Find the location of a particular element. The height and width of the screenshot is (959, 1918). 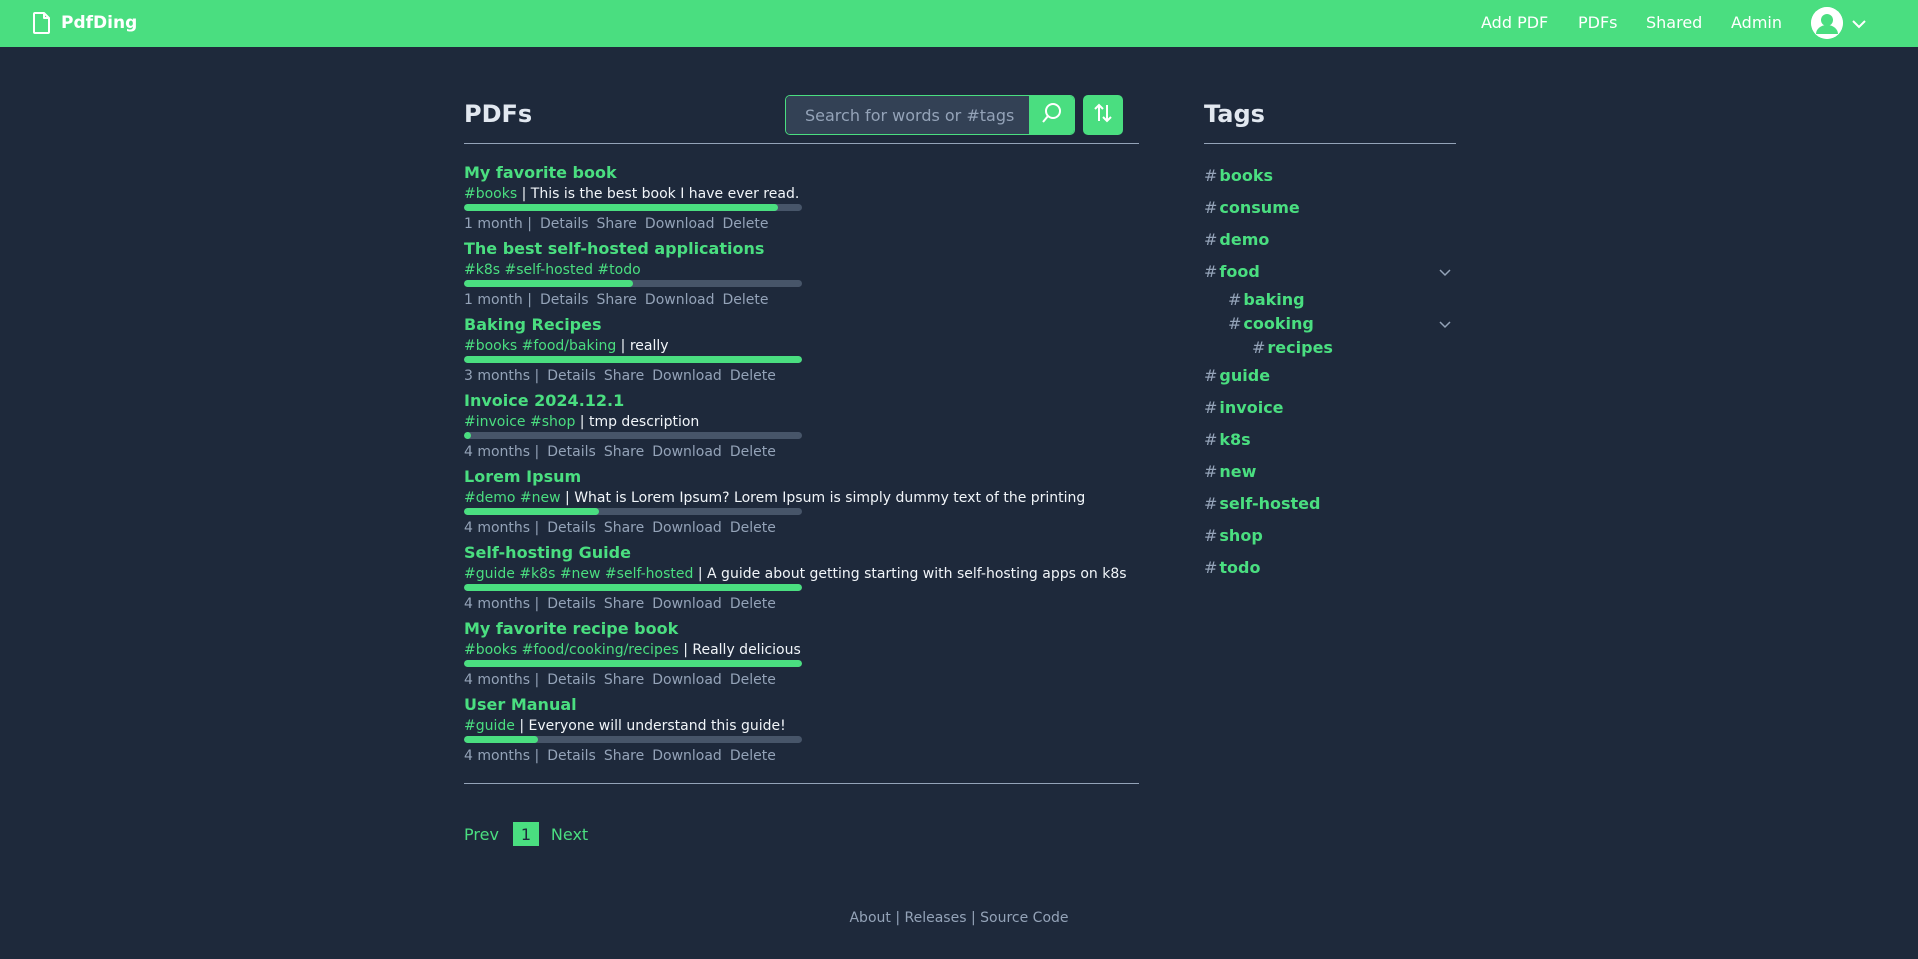

tag-demo: # demo is located at coordinates (1236, 239).